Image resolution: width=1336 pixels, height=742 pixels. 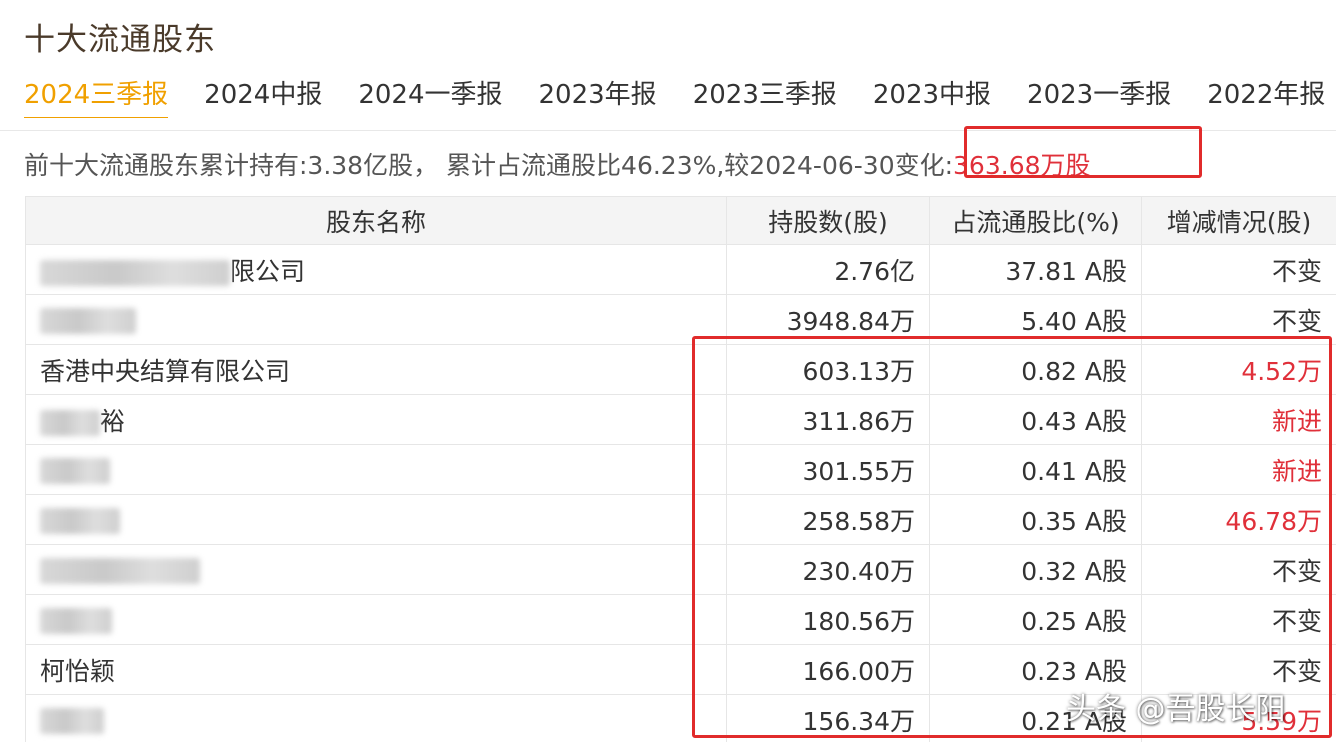 What do you see at coordinates (1035, 269) in the screenshot?
I see `ratio-cell: 37.81 A股` at bounding box center [1035, 269].